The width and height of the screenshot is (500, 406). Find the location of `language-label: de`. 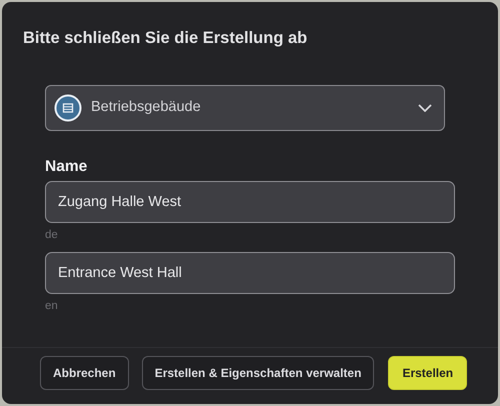

language-label: de is located at coordinates (52, 235).